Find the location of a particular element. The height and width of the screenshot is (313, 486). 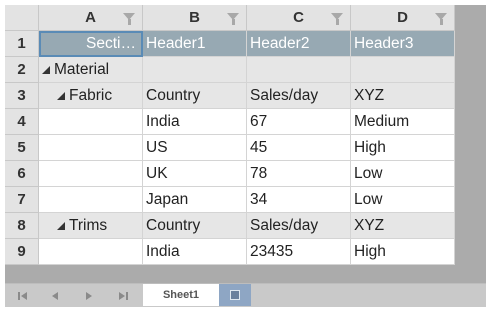

cell-a9 is located at coordinates (91, 252).